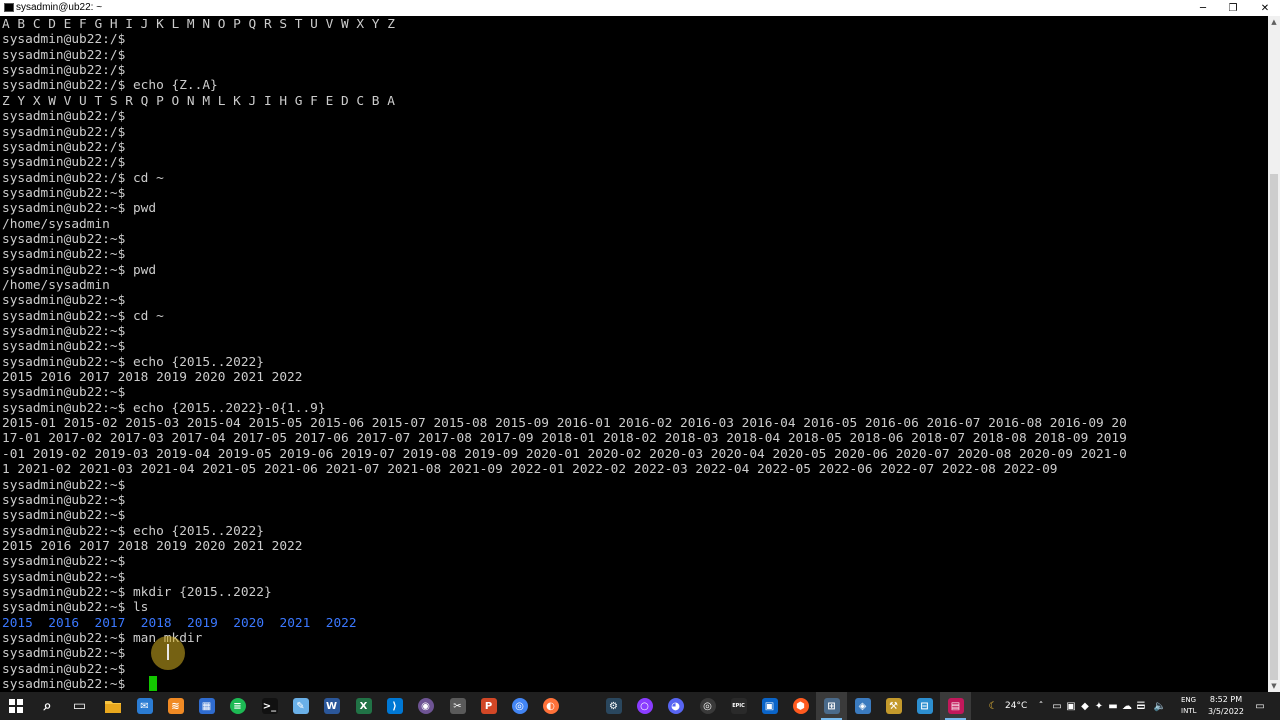 This screenshot has height=720, width=1280. I want to click on spotify-button: ≡, so click(237, 706).